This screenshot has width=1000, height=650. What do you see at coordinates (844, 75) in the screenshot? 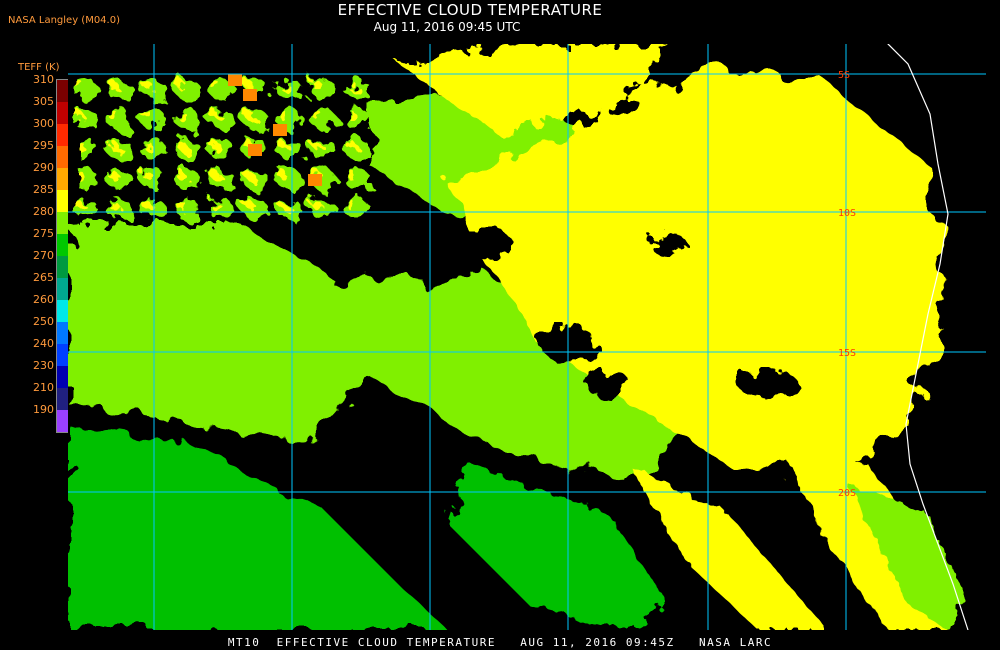
I see `latitude-label: 5S` at bounding box center [844, 75].